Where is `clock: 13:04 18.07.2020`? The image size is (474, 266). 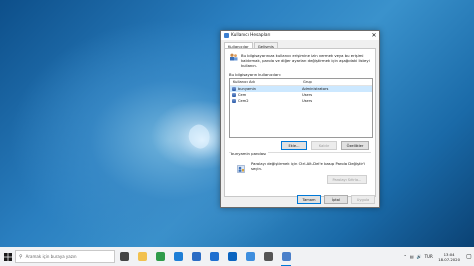
clock: 13:04 18.07.2020 is located at coordinates (449, 257).